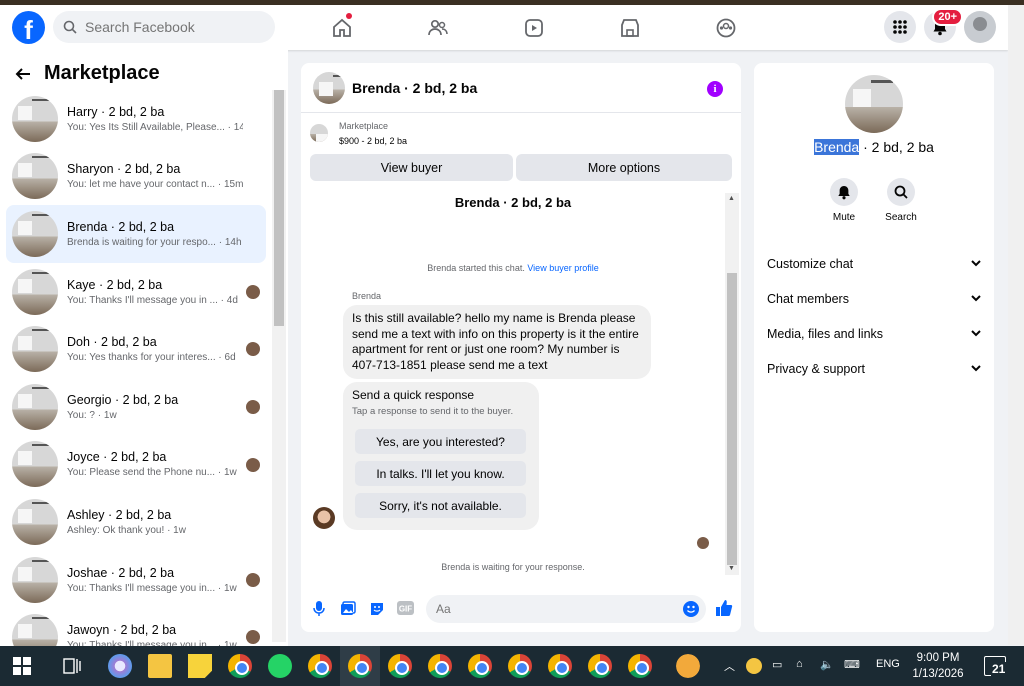 The height and width of the screenshot is (686, 1024). Describe the element at coordinates (440, 505) in the screenshot. I see `quick-reply-button: Sorry, it's not available.` at that location.